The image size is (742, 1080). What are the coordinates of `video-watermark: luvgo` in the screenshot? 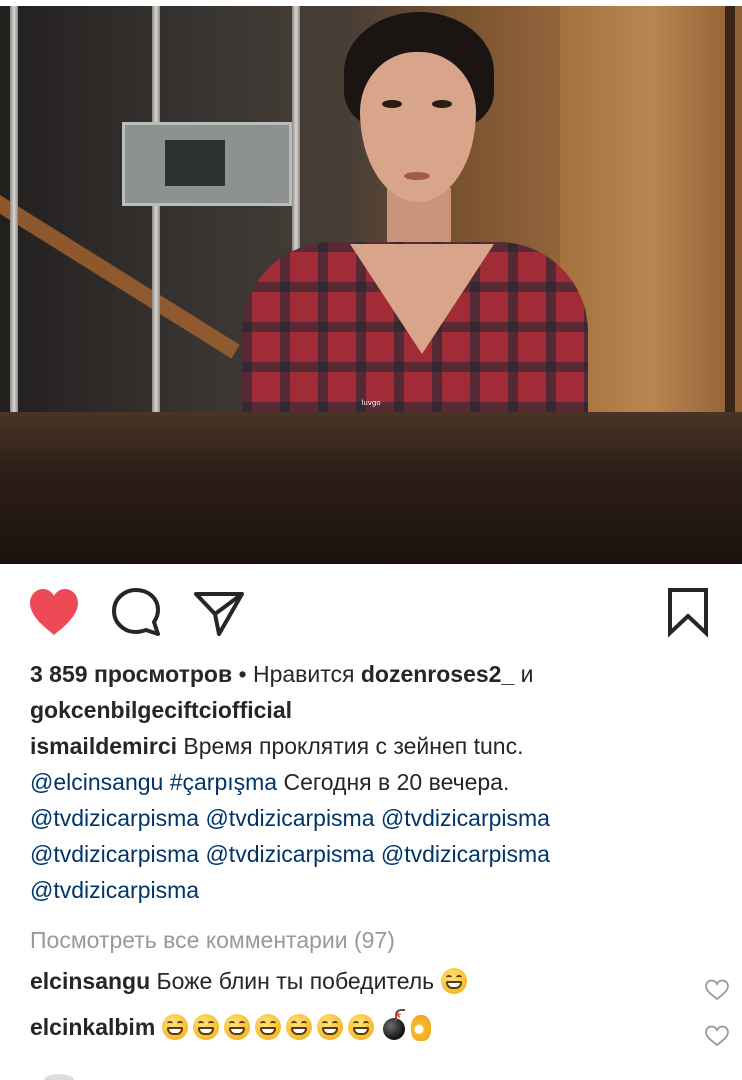 It's located at (371, 403).